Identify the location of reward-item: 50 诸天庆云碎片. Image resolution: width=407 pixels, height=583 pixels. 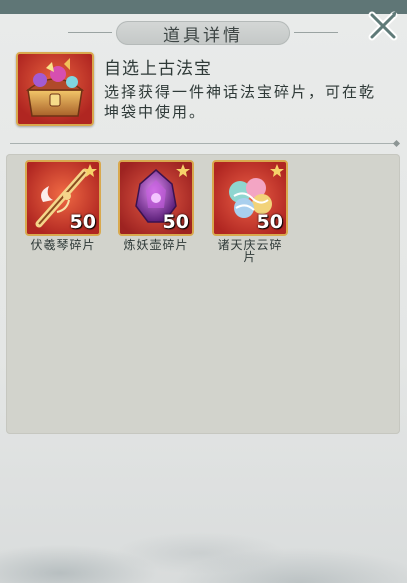
(250, 211).